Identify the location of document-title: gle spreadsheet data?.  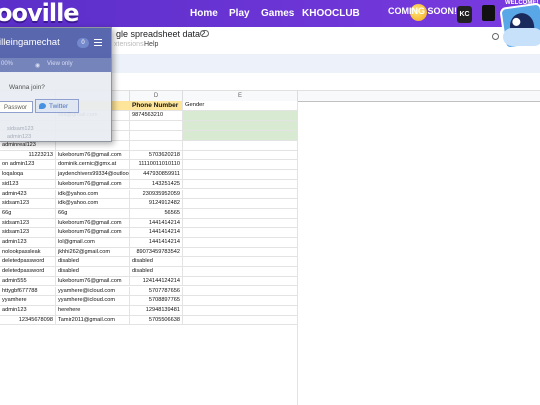
(160, 34).